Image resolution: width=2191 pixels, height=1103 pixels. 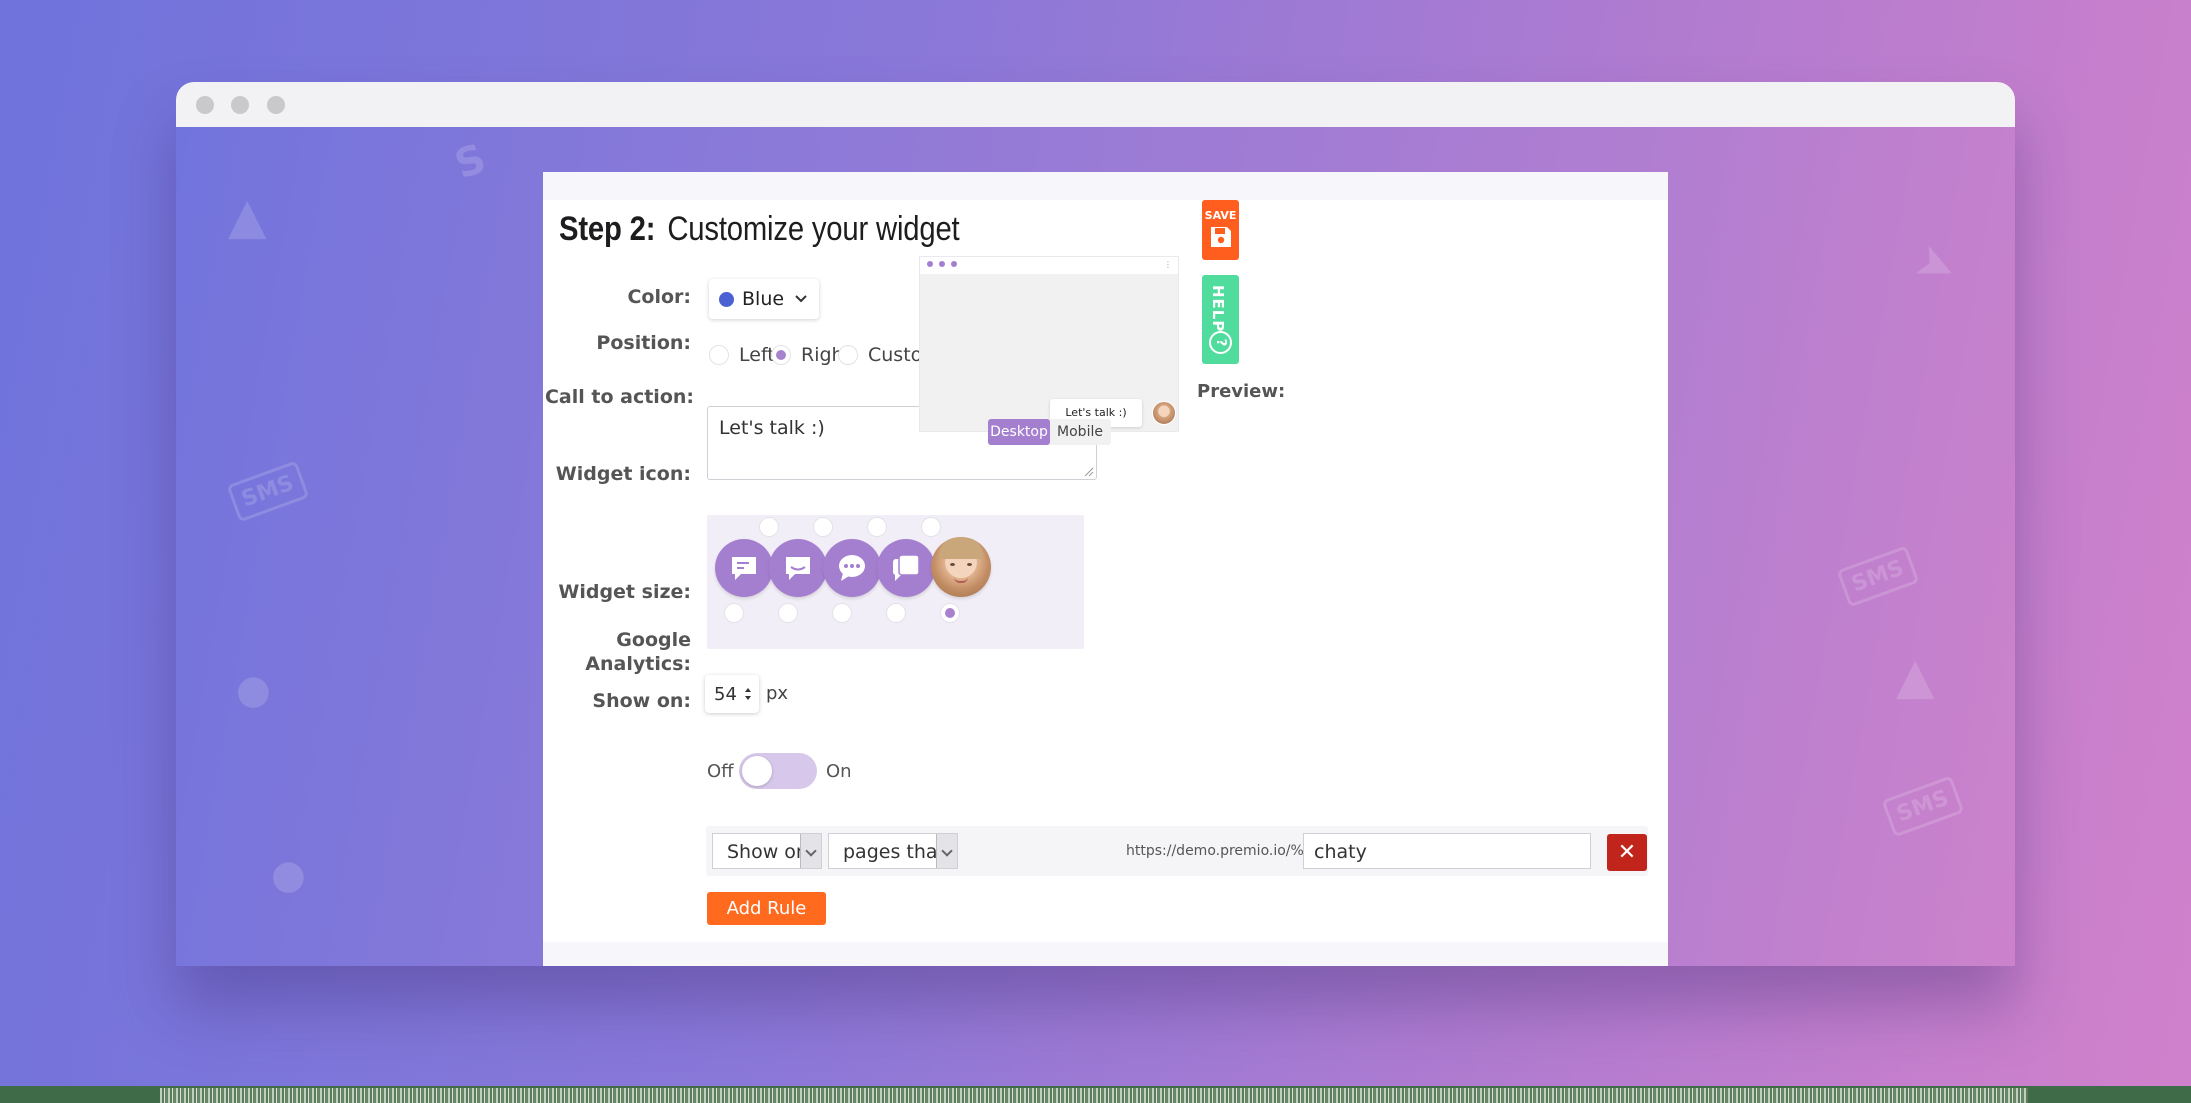 I want to click on rule-action-value: Show on, so click(x=767, y=852).